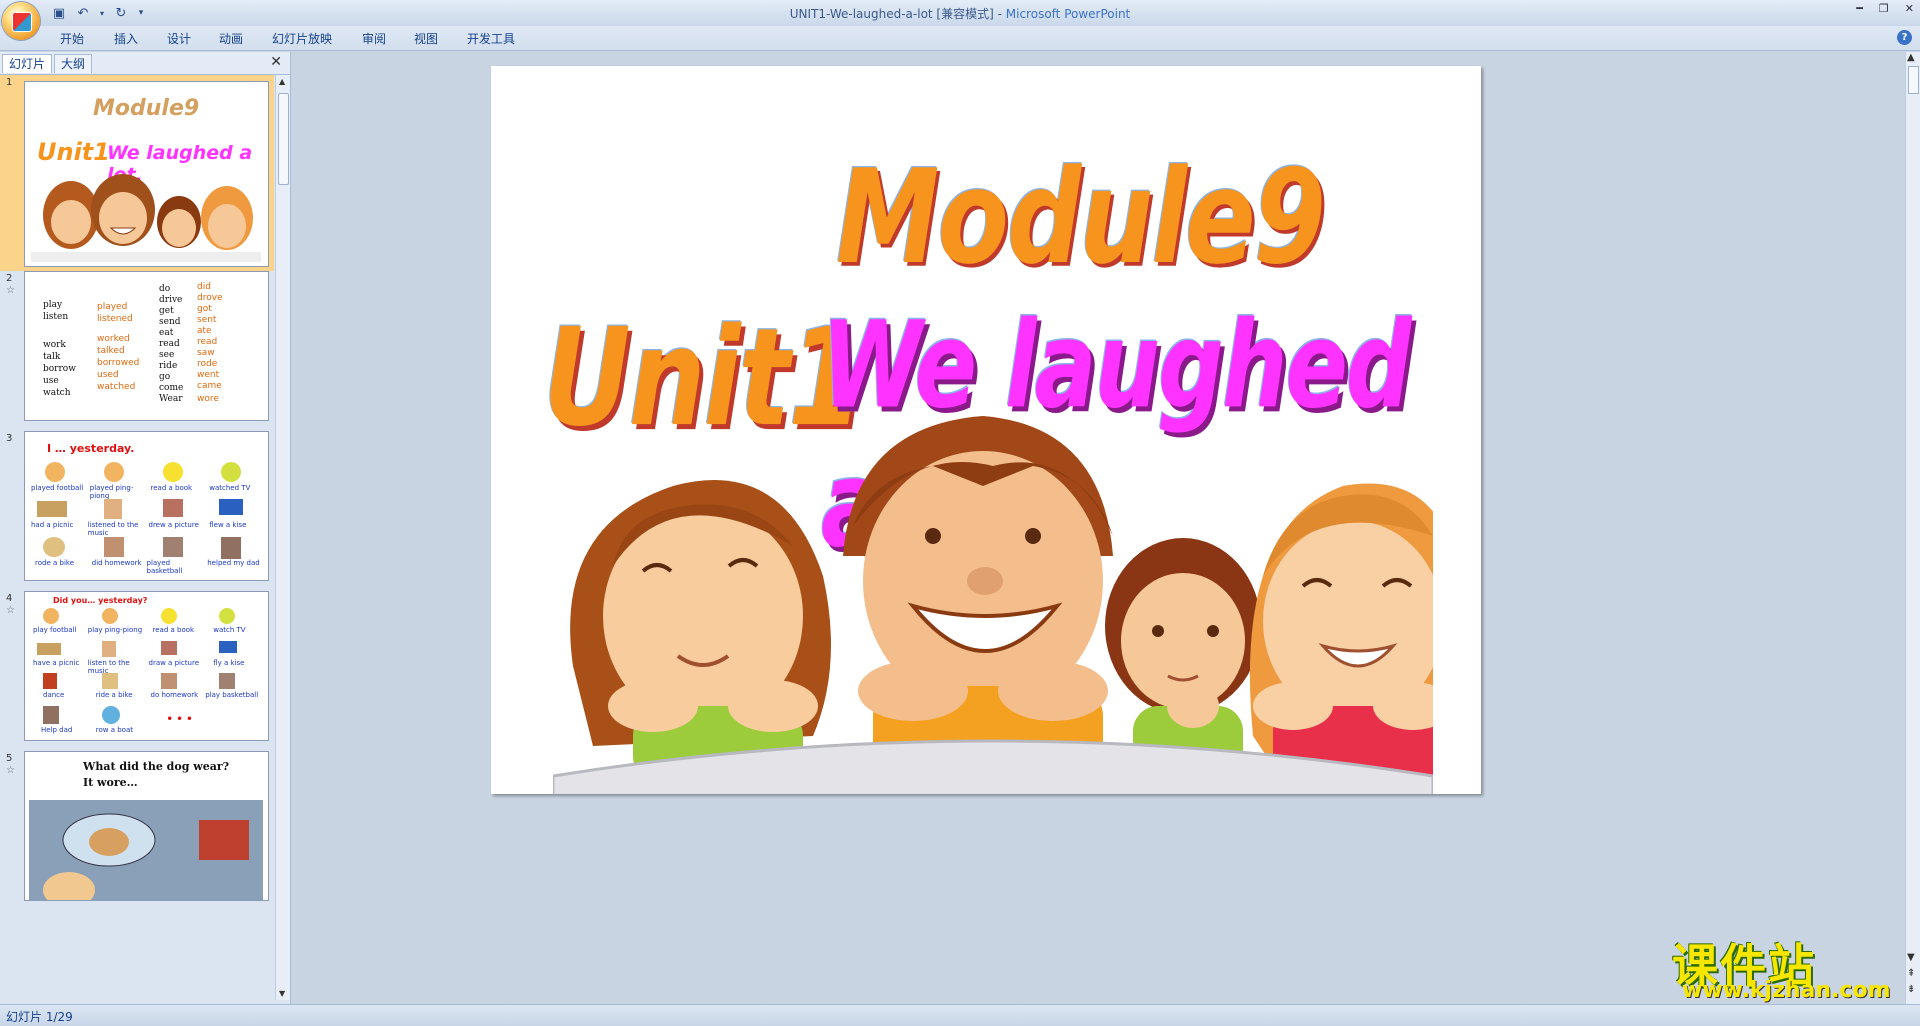 Image resolution: width=1920 pixels, height=1026 pixels. What do you see at coordinates (27, 63) in the screenshot?
I see `tab-slides: 幻灯片` at bounding box center [27, 63].